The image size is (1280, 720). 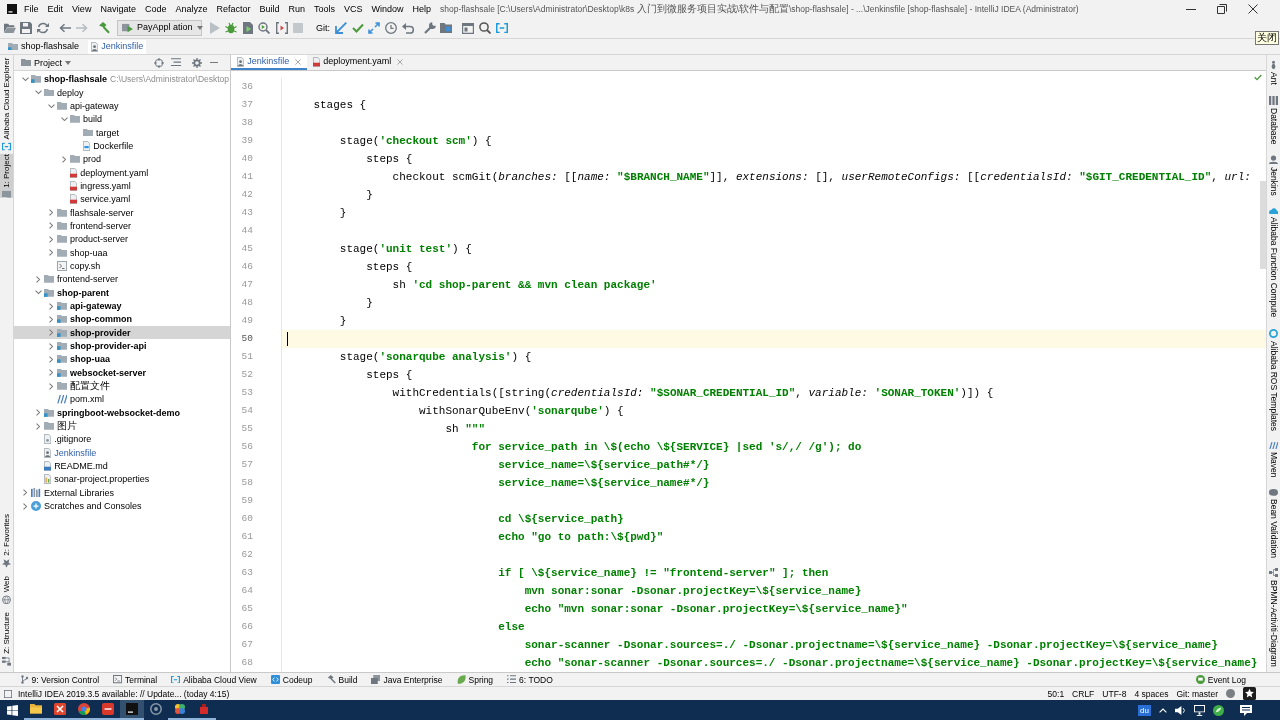 I want to click on menu-item: Code, so click(x=155, y=9).